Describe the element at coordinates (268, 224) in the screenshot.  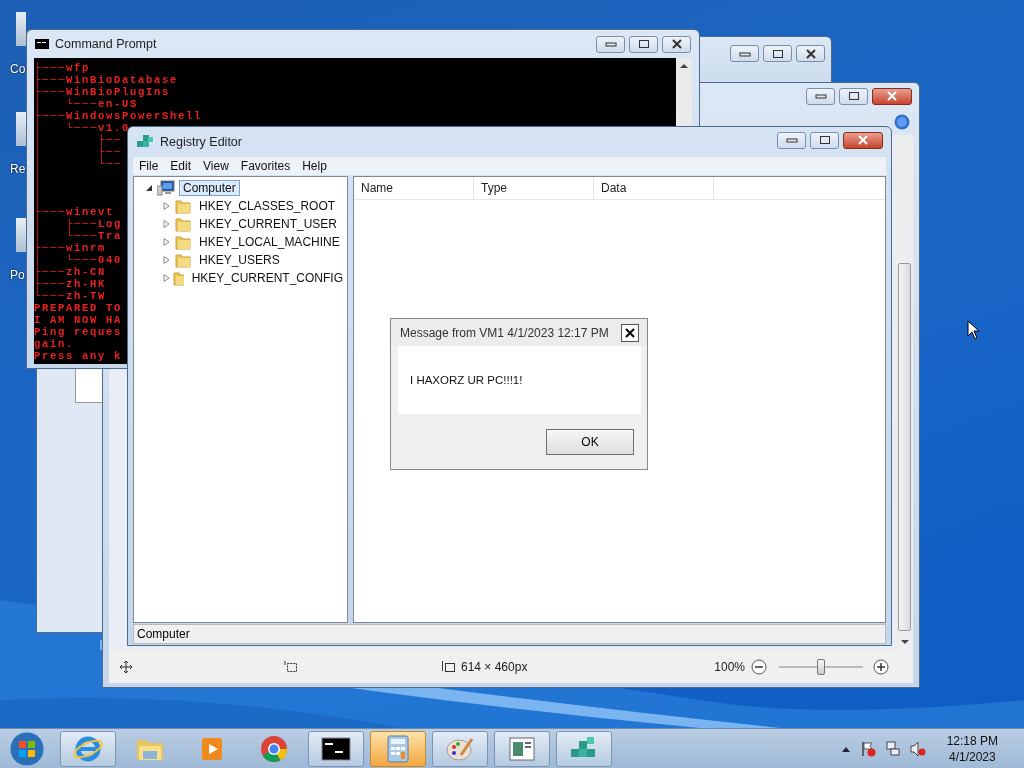
I see `tree-item: HKEY_CURRENT_USER` at that location.